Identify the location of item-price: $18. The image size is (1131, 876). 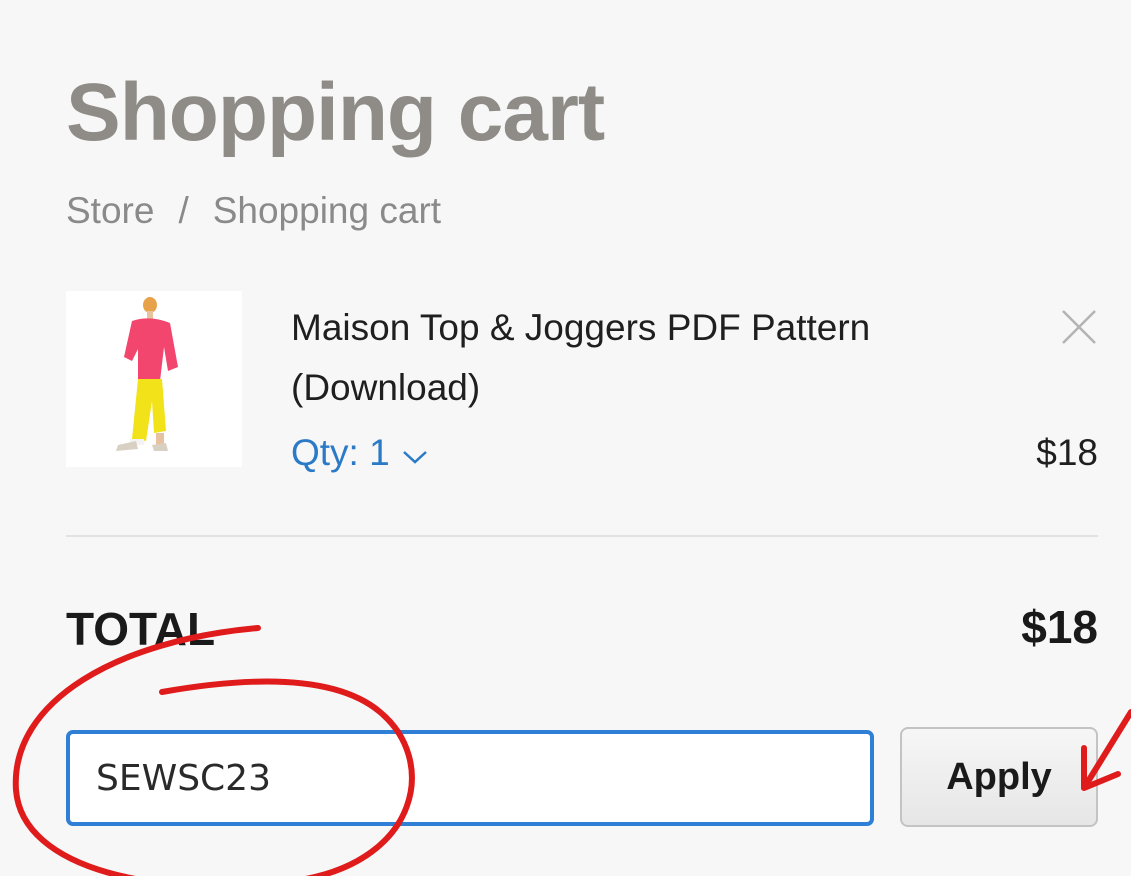
(1067, 452).